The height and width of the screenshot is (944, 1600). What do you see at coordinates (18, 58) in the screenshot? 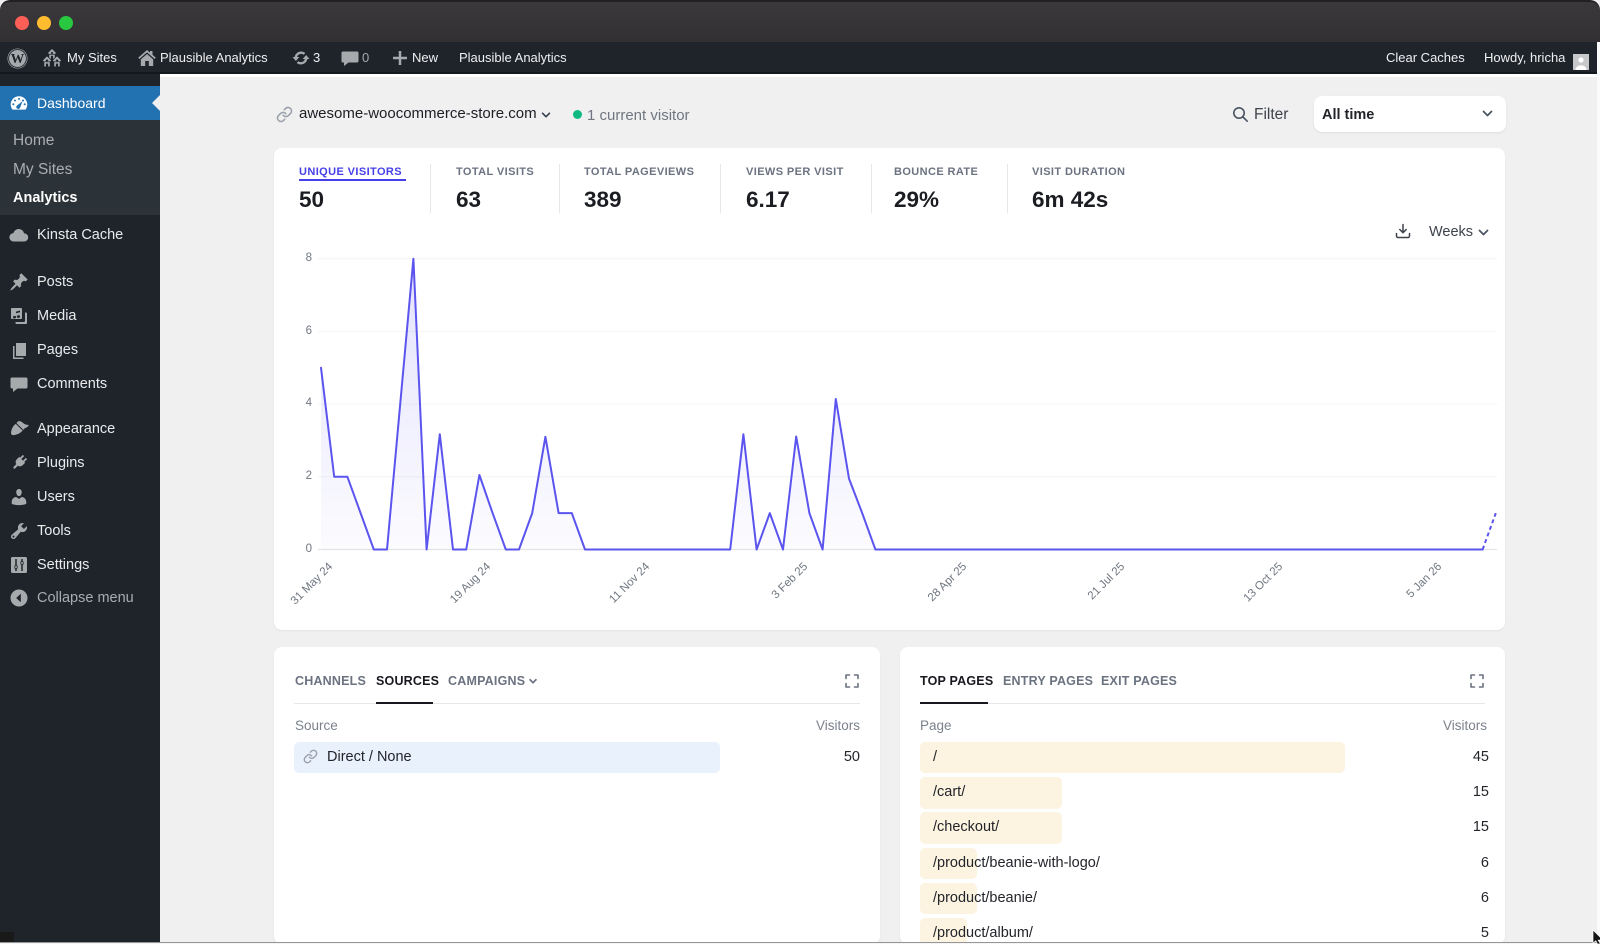
I see `svg-text: W` at bounding box center [18, 58].